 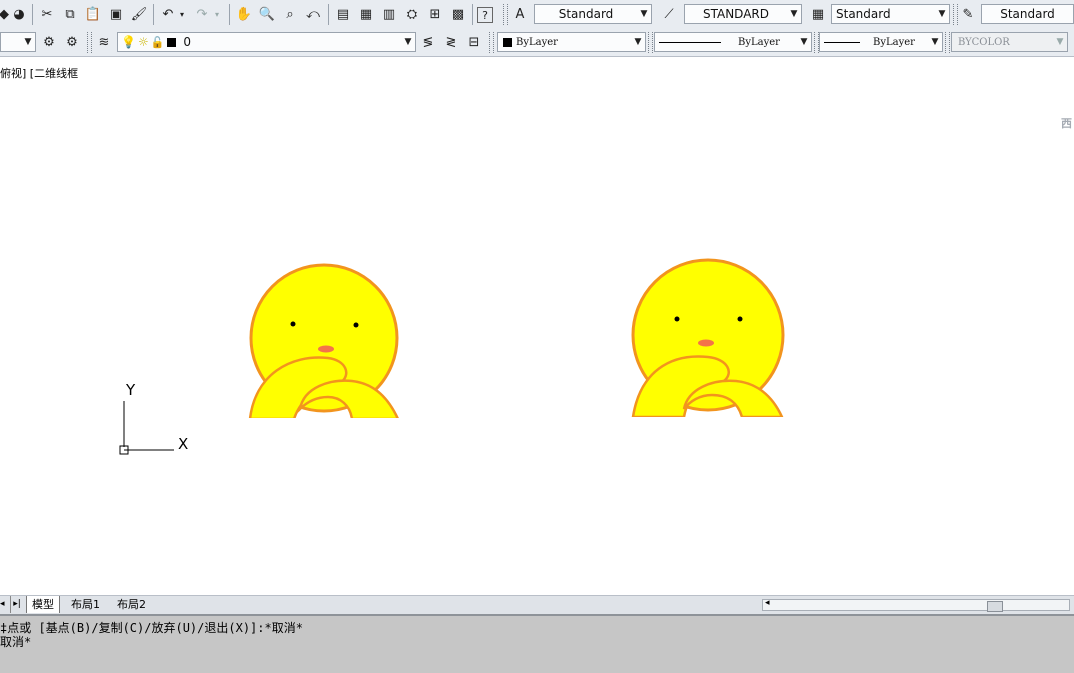 What do you see at coordinates (571, 42) in the screenshot?
I see `color-select: ByLayer ▼` at bounding box center [571, 42].